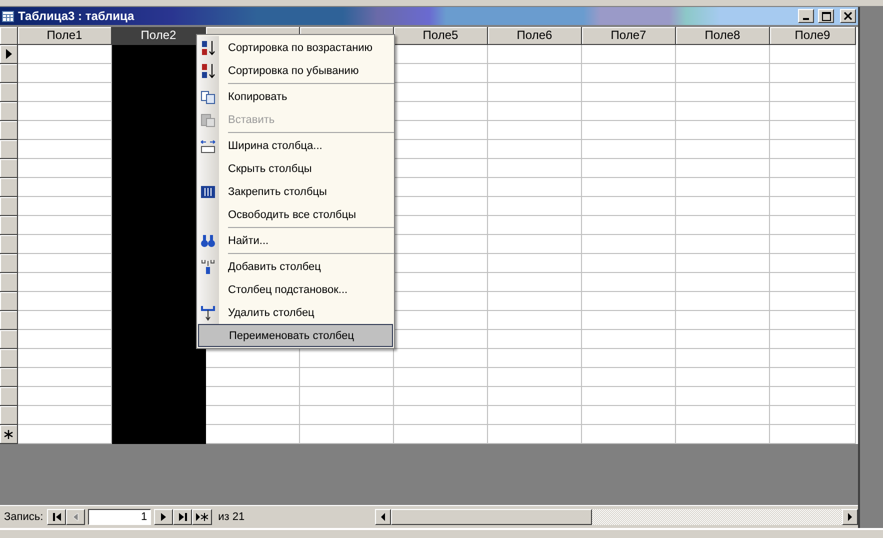 The image size is (883, 538). Describe the element at coordinates (806, 16) in the screenshot. I see `minimize-button` at that location.